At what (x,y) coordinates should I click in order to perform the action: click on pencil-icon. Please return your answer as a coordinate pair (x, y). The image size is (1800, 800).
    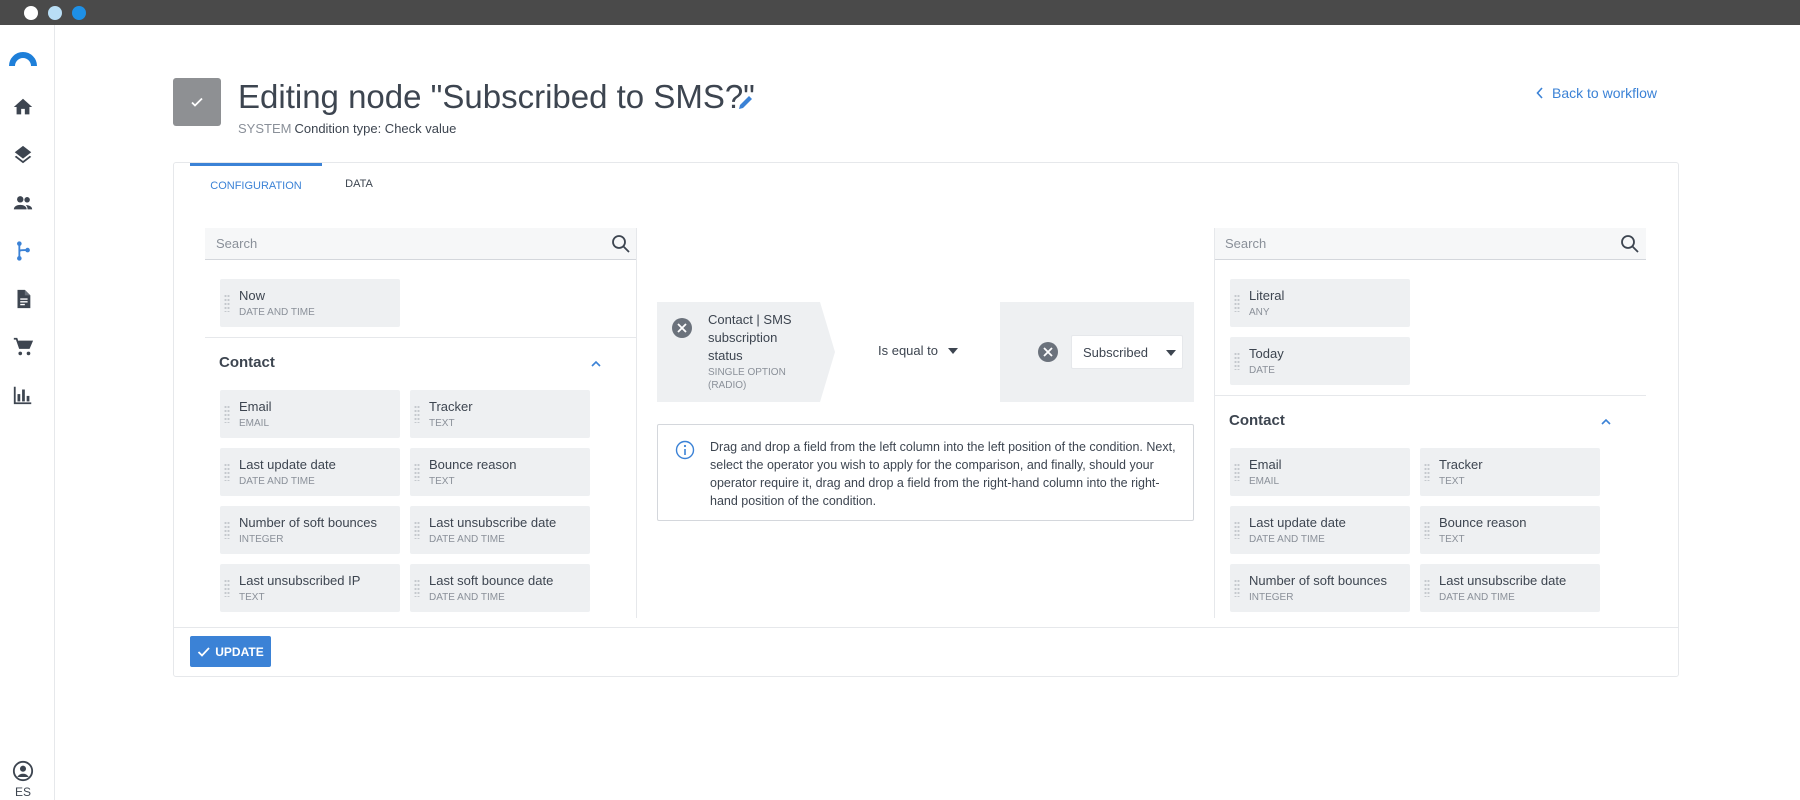
    Looking at the image, I should click on (746, 102).